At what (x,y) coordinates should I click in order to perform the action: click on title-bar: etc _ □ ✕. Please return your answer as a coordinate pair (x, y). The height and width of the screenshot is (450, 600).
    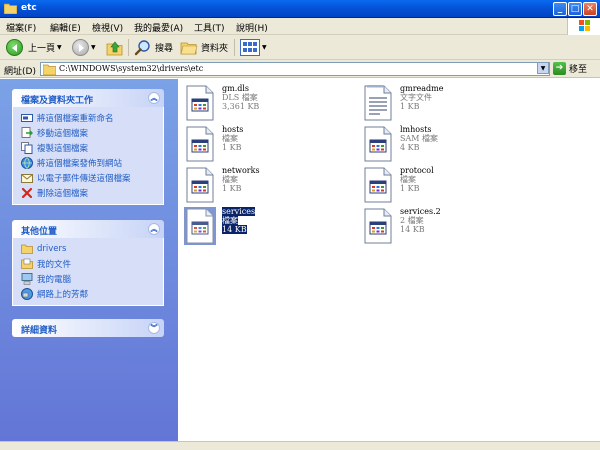
    Looking at the image, I should click on (300, 9).